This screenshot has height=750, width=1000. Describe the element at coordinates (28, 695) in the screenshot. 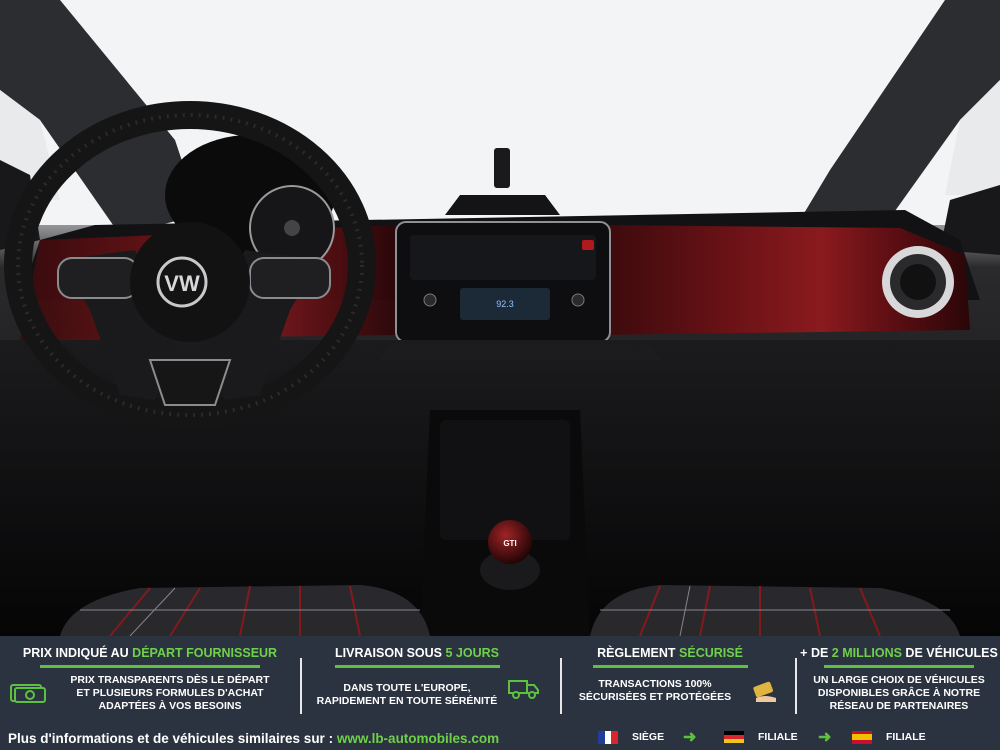

I see `money-icon` at that location.